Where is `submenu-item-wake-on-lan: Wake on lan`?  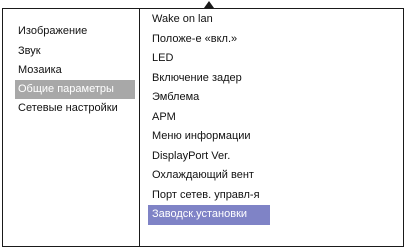
submenu-item-wake-on-lan: Wake on lan is located at coordinates (209, 20).